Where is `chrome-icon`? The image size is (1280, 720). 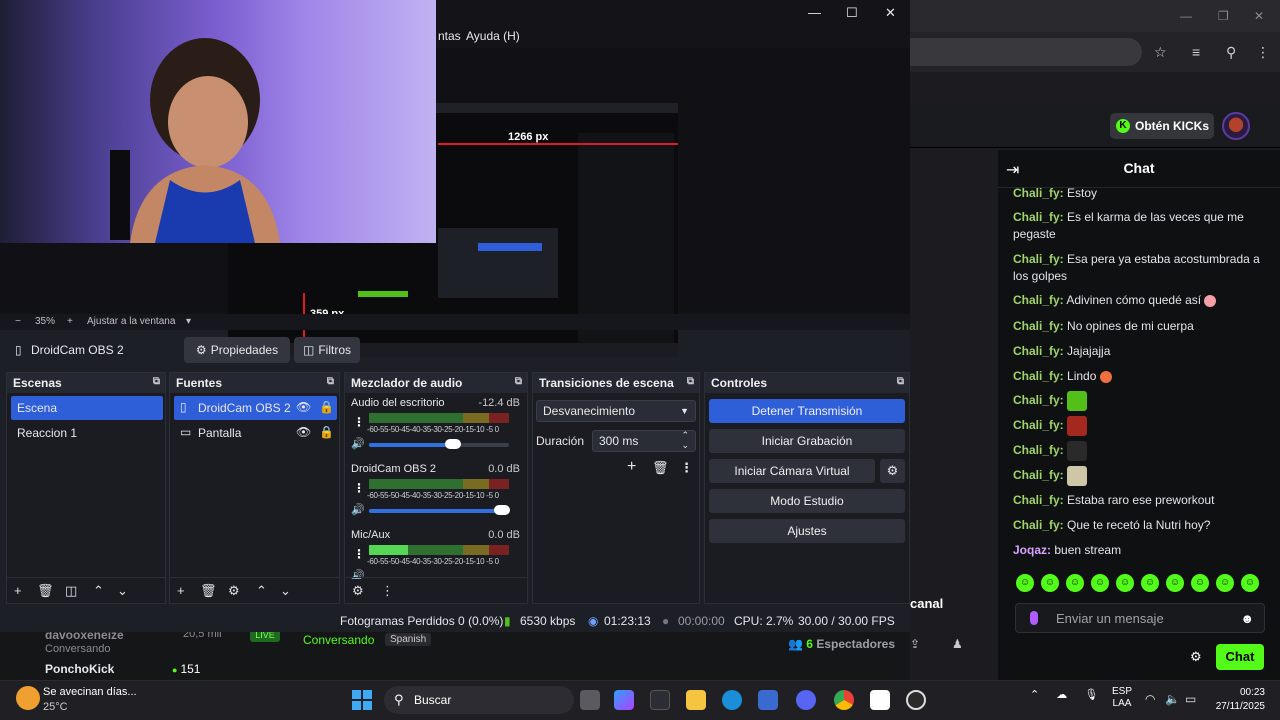
chrome-icon is located at coordinates (844, 700).